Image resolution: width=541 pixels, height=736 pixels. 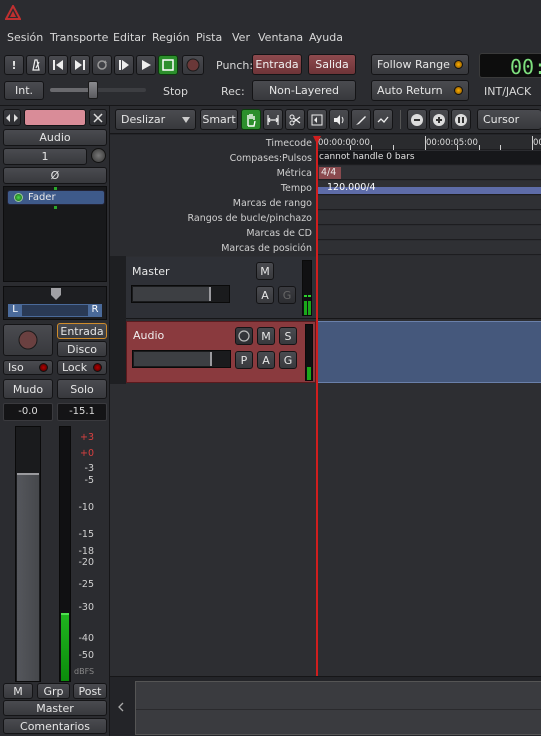 I want to click on monitor-disk-button: Disco, so click(x=82, y=349).